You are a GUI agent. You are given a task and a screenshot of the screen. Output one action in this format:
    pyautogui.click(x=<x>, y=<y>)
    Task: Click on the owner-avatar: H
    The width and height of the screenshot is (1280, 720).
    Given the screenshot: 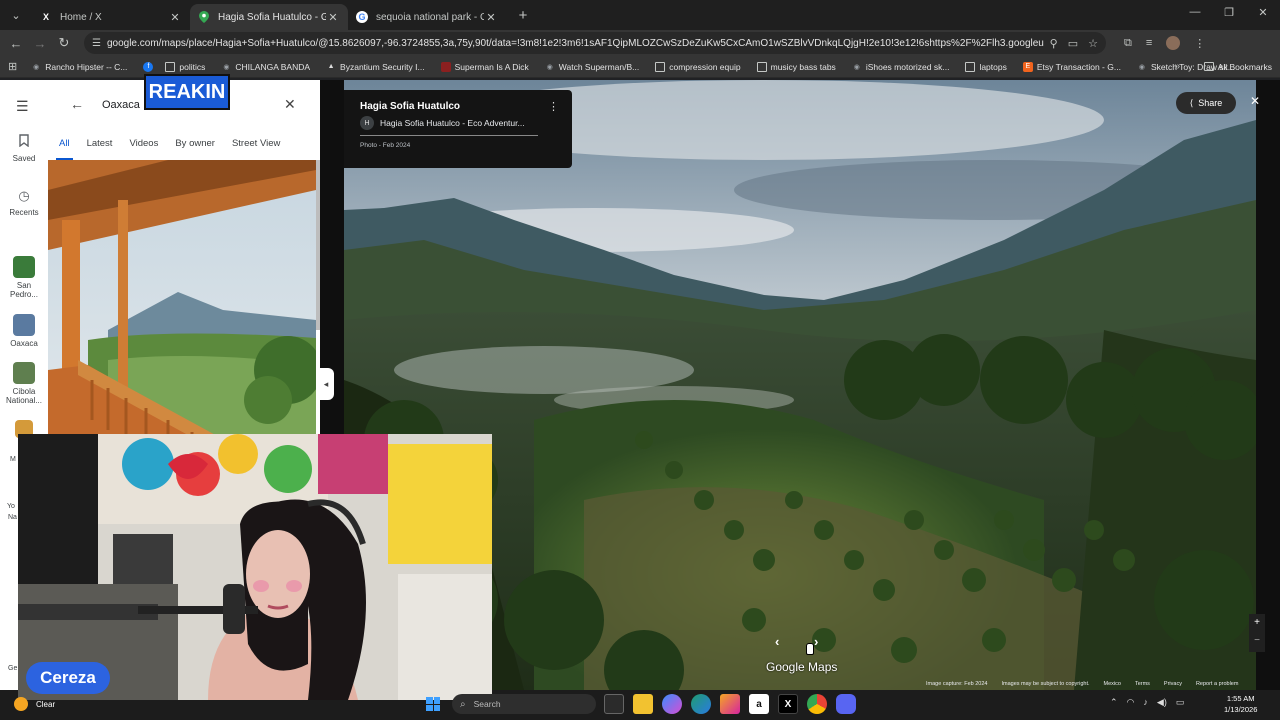 What is the action you would take?
    pyautogui.click(x=367, y=123)
    